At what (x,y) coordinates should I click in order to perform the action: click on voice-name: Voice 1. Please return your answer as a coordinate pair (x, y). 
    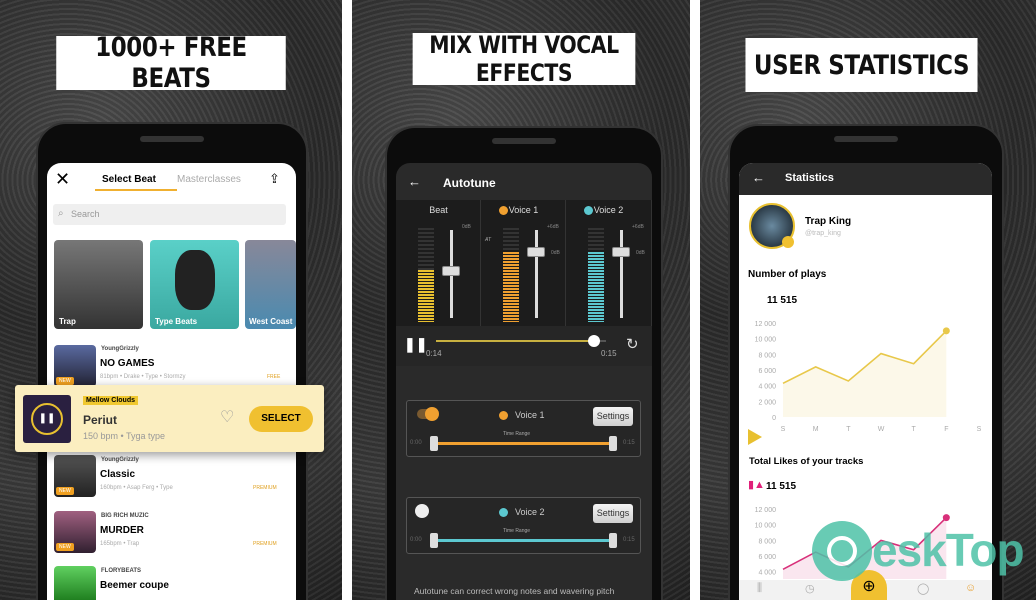
    Looking at the image, I should click on (530, 415).